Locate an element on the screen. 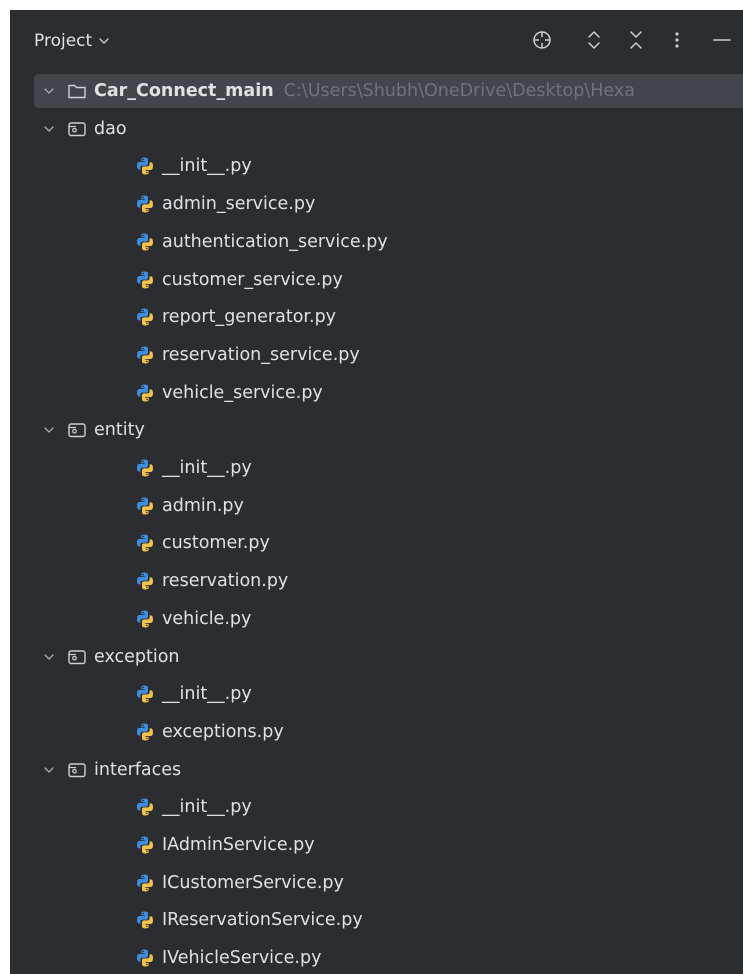  tree-file-row: customer_service.py is located at coordinates (238, 280).